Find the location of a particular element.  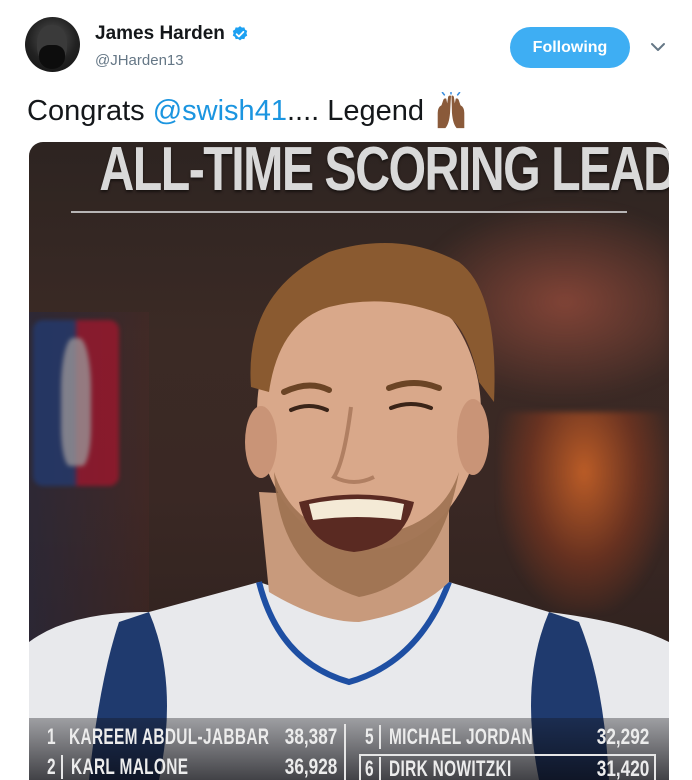

raised-hands-emoji is located at coordinates (451, 110).